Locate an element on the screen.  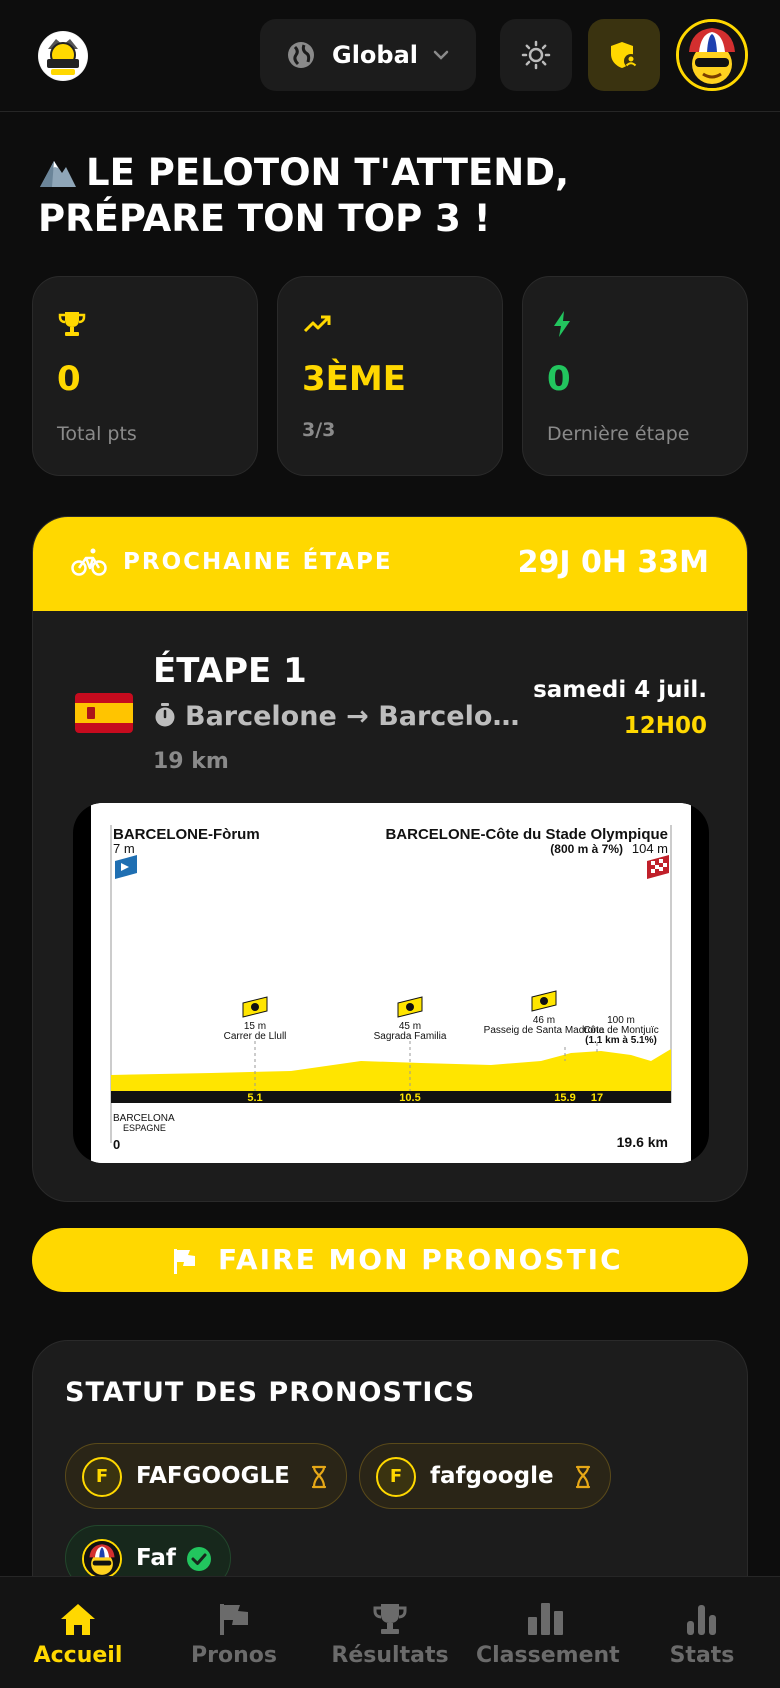
profile-km-total: 19.6 km is located at coordinates (642, 1142).